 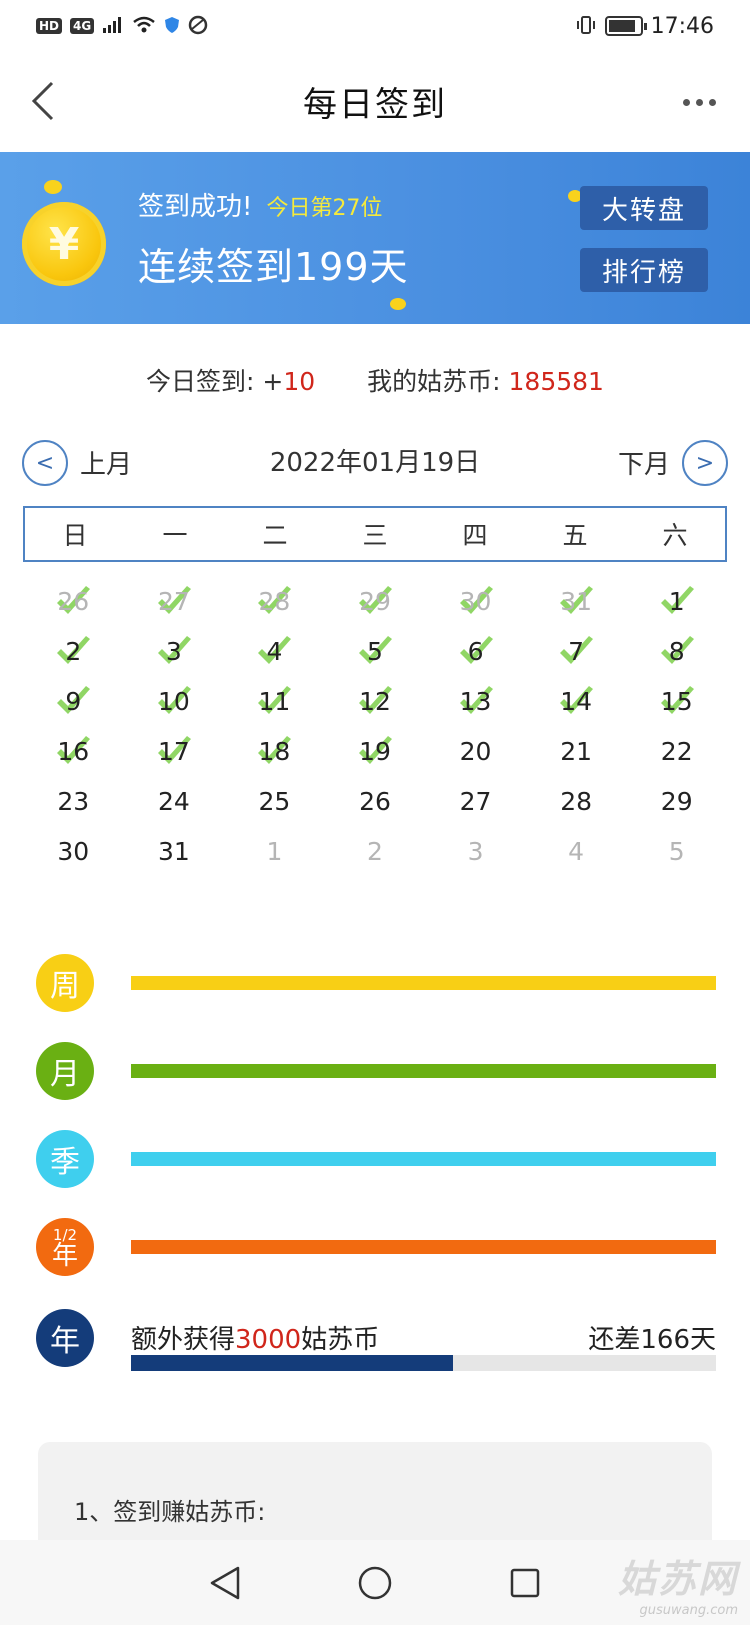 What do you see at coordinates (644, 270) in the screenshot?
I see `leaderboard-button: 排行榜` at bounding box center [644, 270].